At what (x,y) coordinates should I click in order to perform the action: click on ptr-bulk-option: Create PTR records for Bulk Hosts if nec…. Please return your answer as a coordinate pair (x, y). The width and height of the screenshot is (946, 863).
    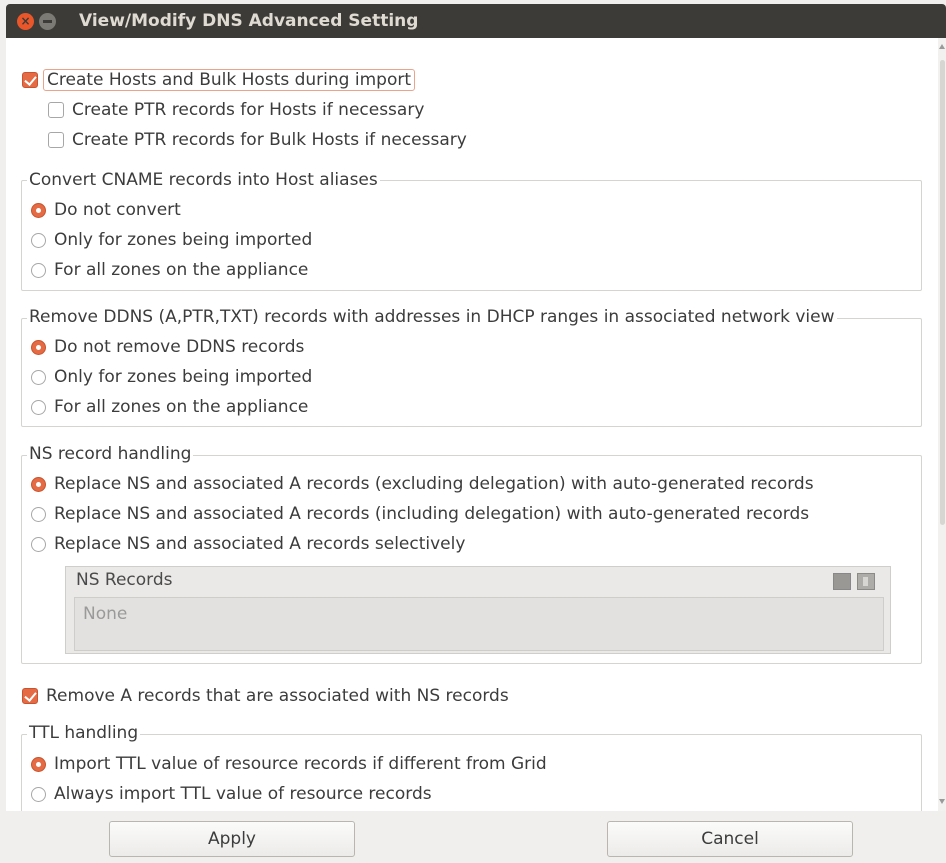
    Looking at the image, I should click on (257, 140).